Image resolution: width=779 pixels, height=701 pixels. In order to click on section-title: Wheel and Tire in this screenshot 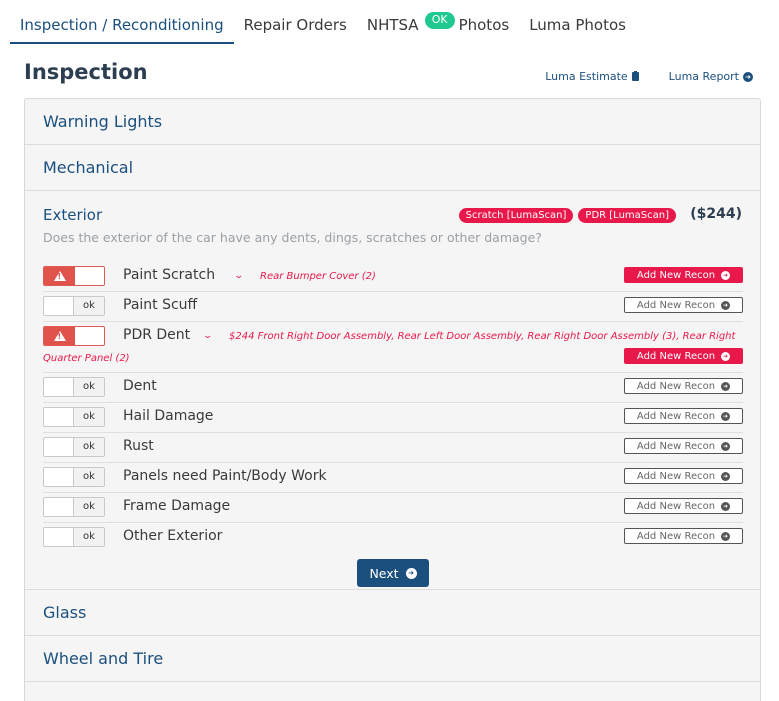, I will do `click(103, 658)`.